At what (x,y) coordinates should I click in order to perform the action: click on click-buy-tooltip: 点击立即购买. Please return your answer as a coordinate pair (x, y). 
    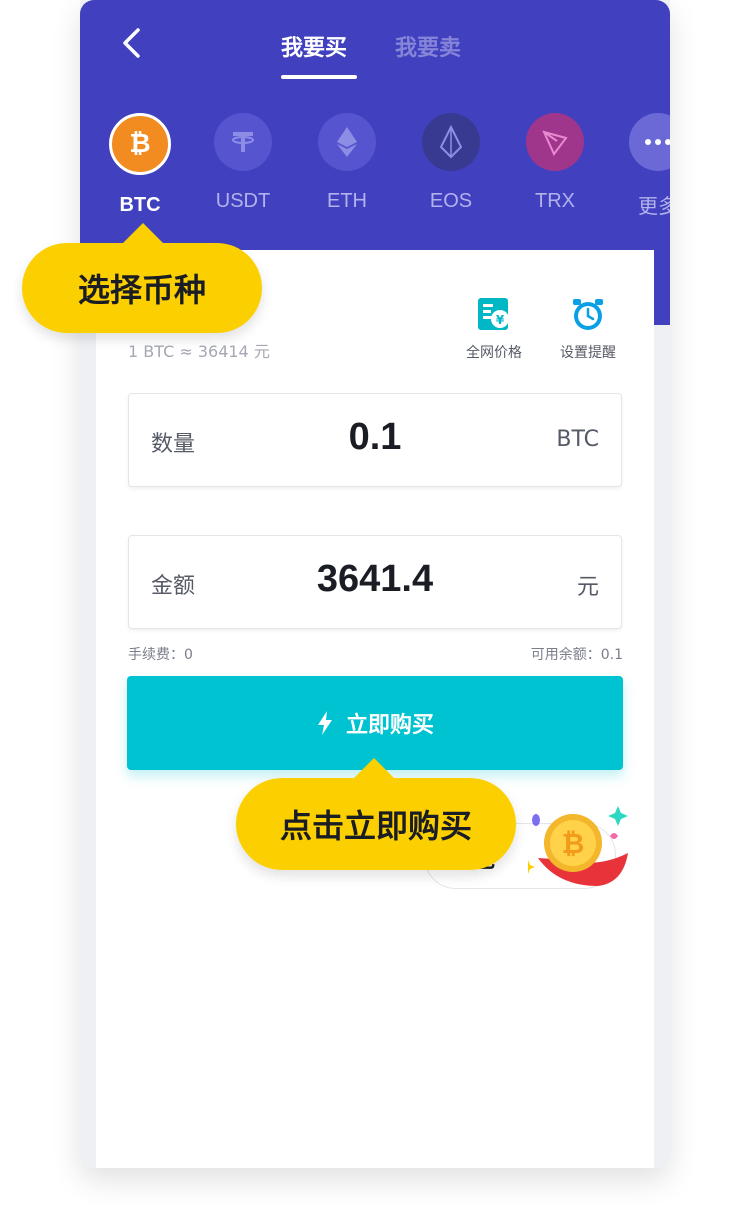
    Looking at the image, I should click on (376, 814).